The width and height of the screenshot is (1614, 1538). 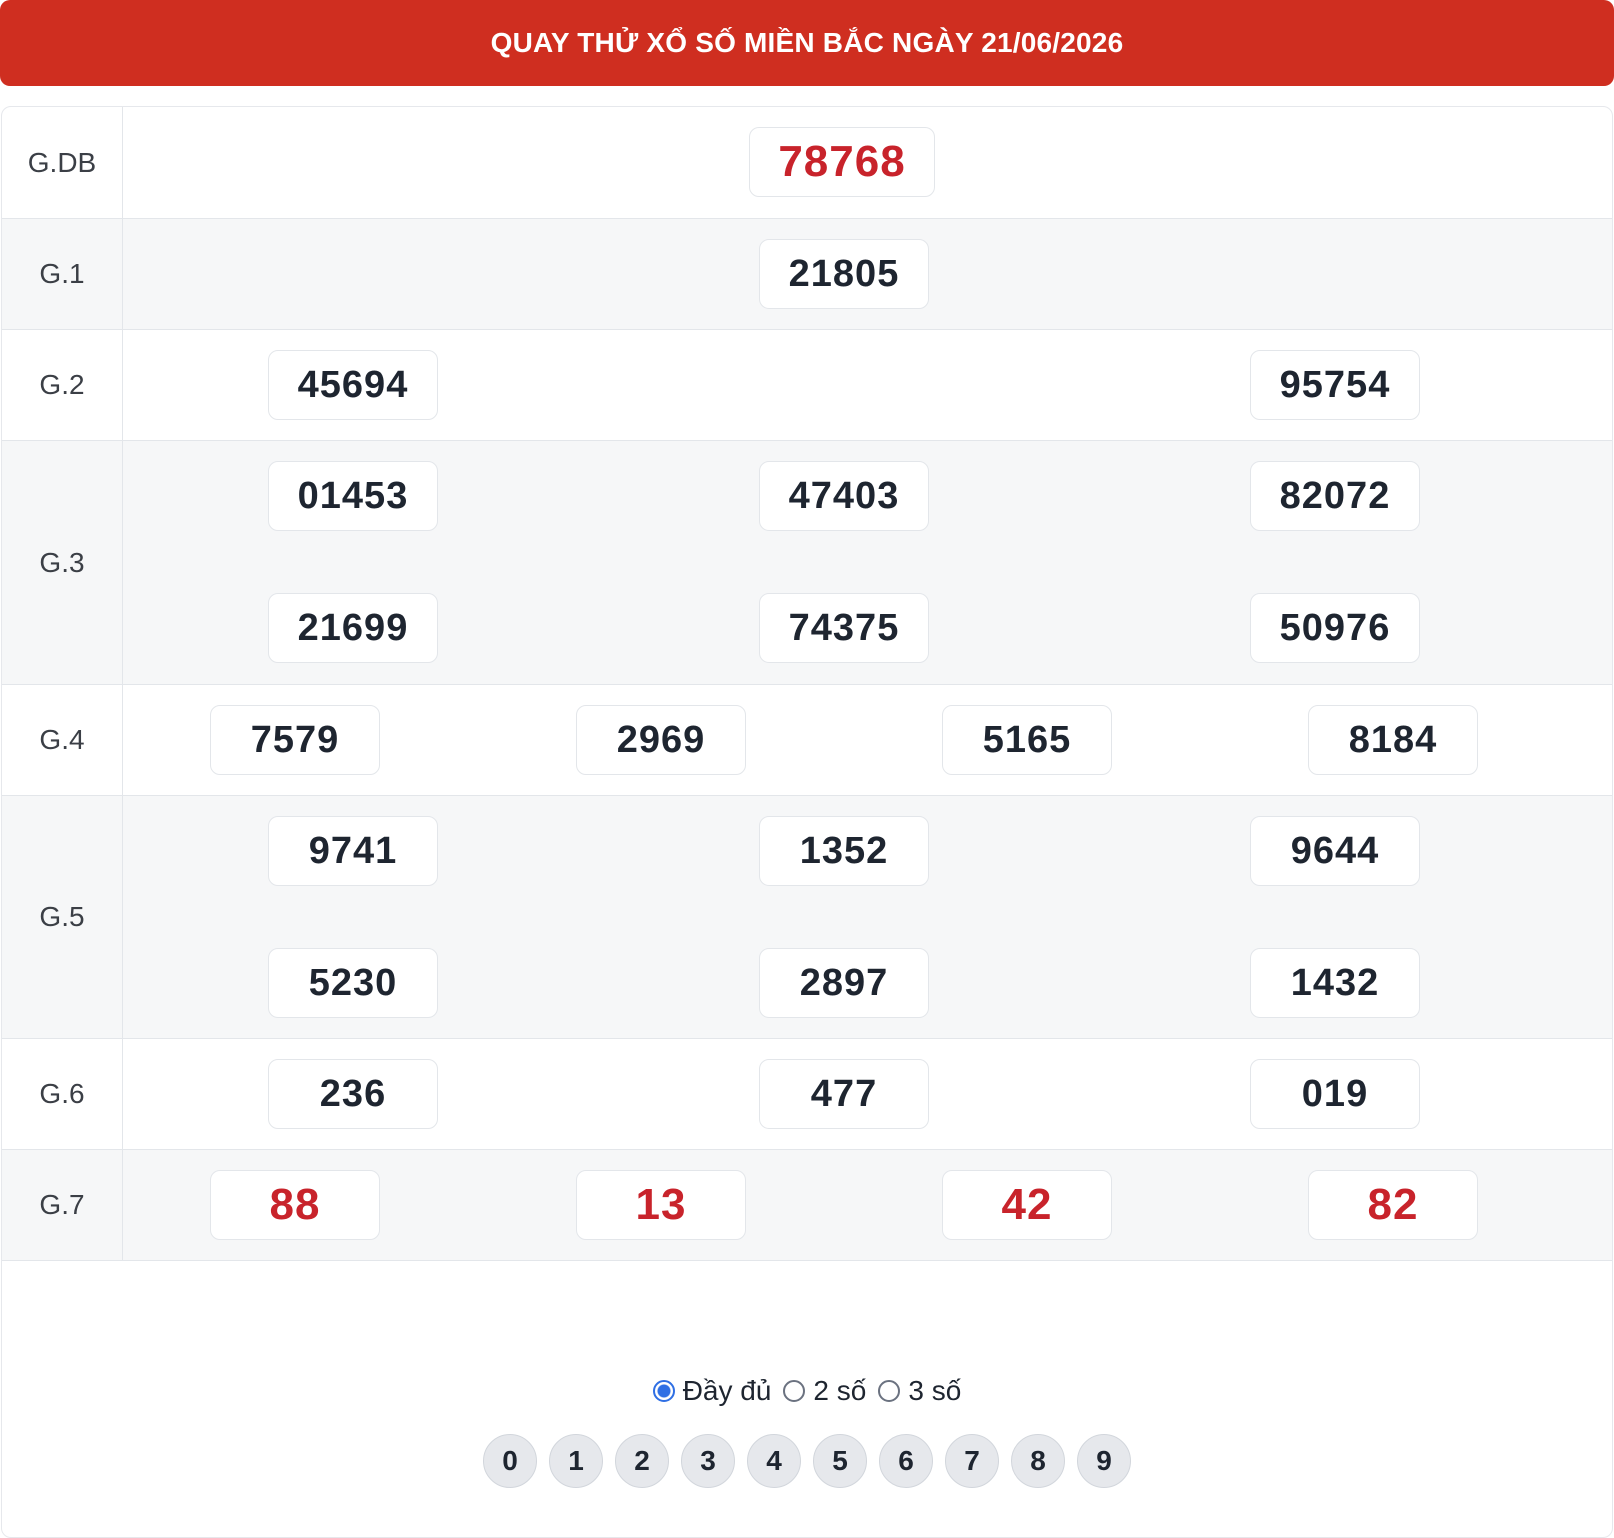 What do you see at coordinates (62, 1094) in the screenshot?
I see `prize-label: G.6` at bounding box center [62, 1094].